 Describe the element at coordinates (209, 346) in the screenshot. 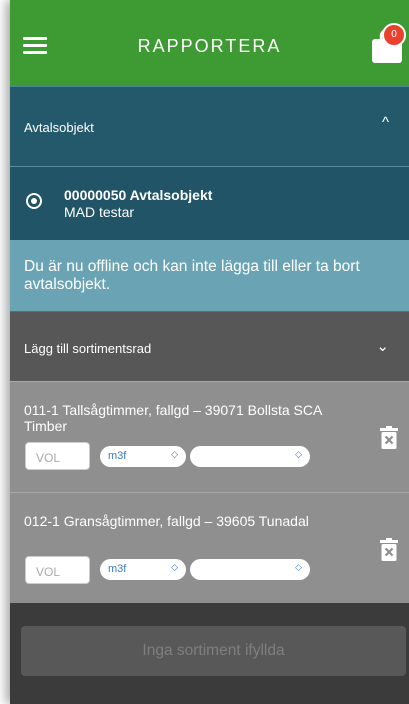

I see `sortiment-section-header: Lägg till sortimentsrad ⌄` at that location.